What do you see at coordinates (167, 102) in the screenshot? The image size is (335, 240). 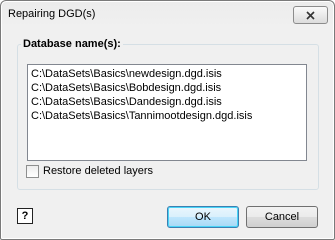 I see `list-item: C:\DataSets\Basics\Dandesign.dgd.isis` at bounding box center [167, 102].